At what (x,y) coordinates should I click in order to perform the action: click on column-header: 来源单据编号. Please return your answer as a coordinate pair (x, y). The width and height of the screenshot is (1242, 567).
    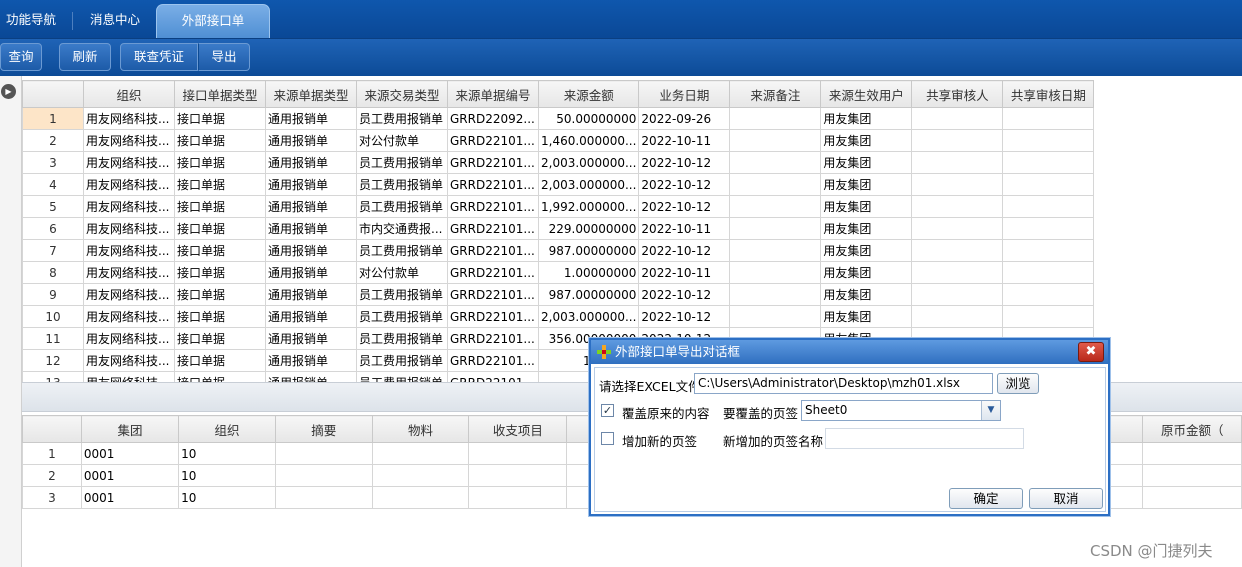
    Looking at the image, I should click on (493, 94).